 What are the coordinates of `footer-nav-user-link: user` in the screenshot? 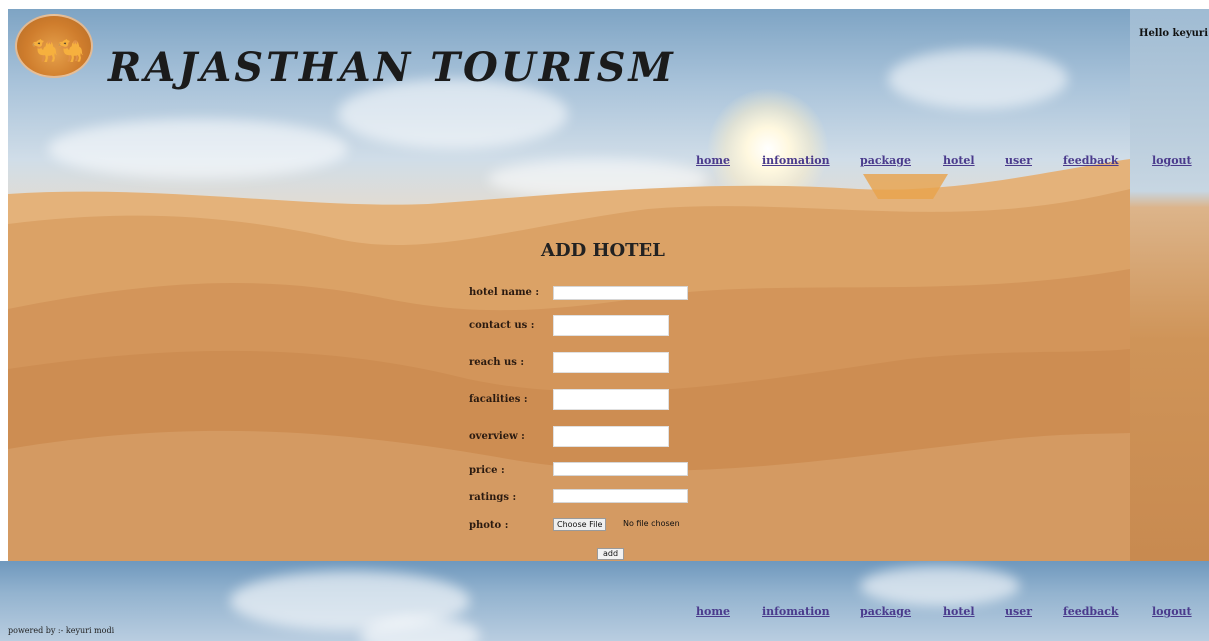 It's located at (1018, 611).